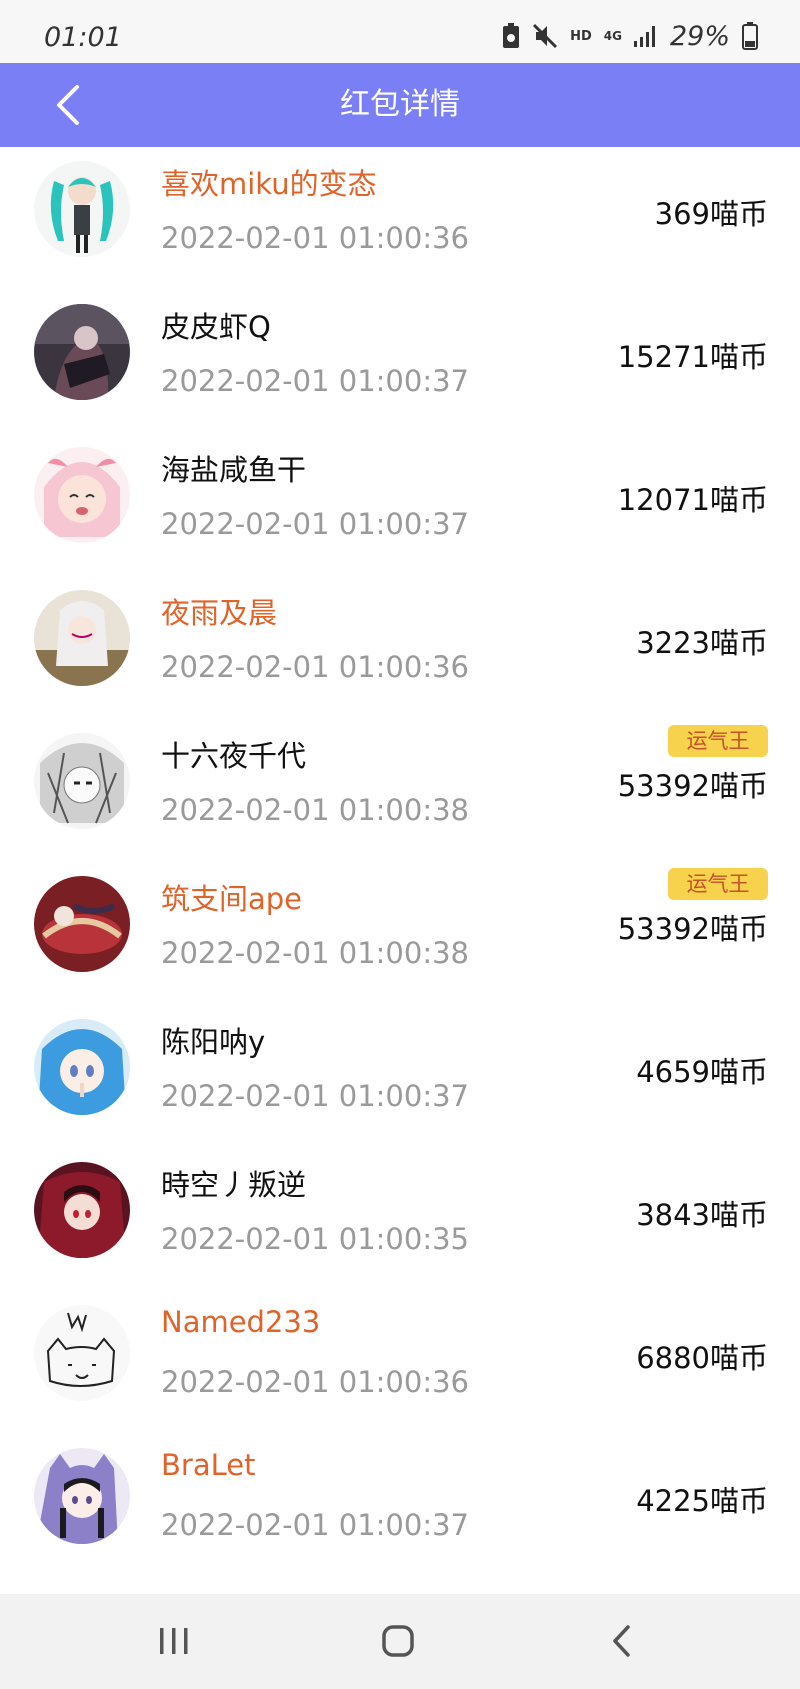 This screenshot has height=1689, width=800. What do you see at coordinates (315, 1239) in the screenshot?
I see `grab-time: 2022-02-01 01:00:35` at bounding box center [315, 1239].